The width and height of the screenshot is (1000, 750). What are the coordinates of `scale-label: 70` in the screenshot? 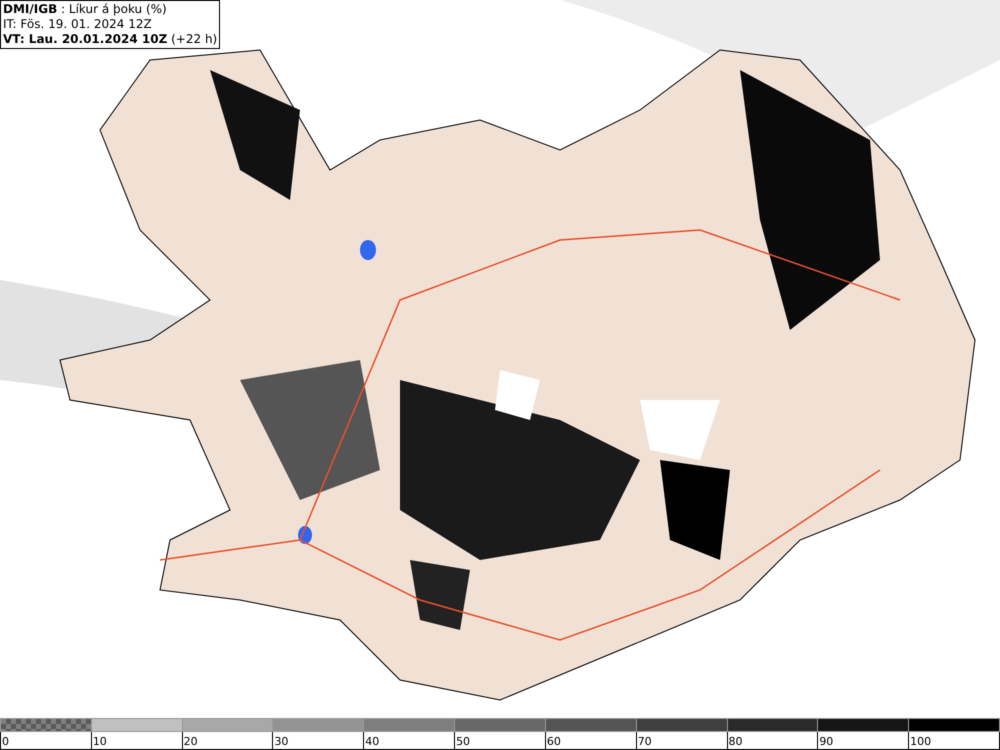 It's located at (644, 742).